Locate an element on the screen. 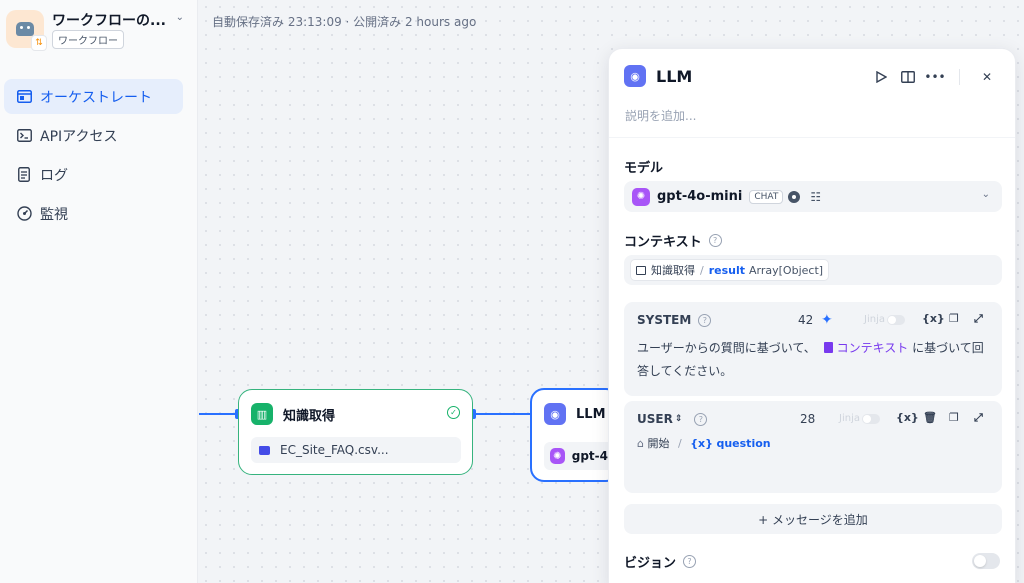  sidebar-item-api-access: APIアクセス is located at coordinates (93, 135).